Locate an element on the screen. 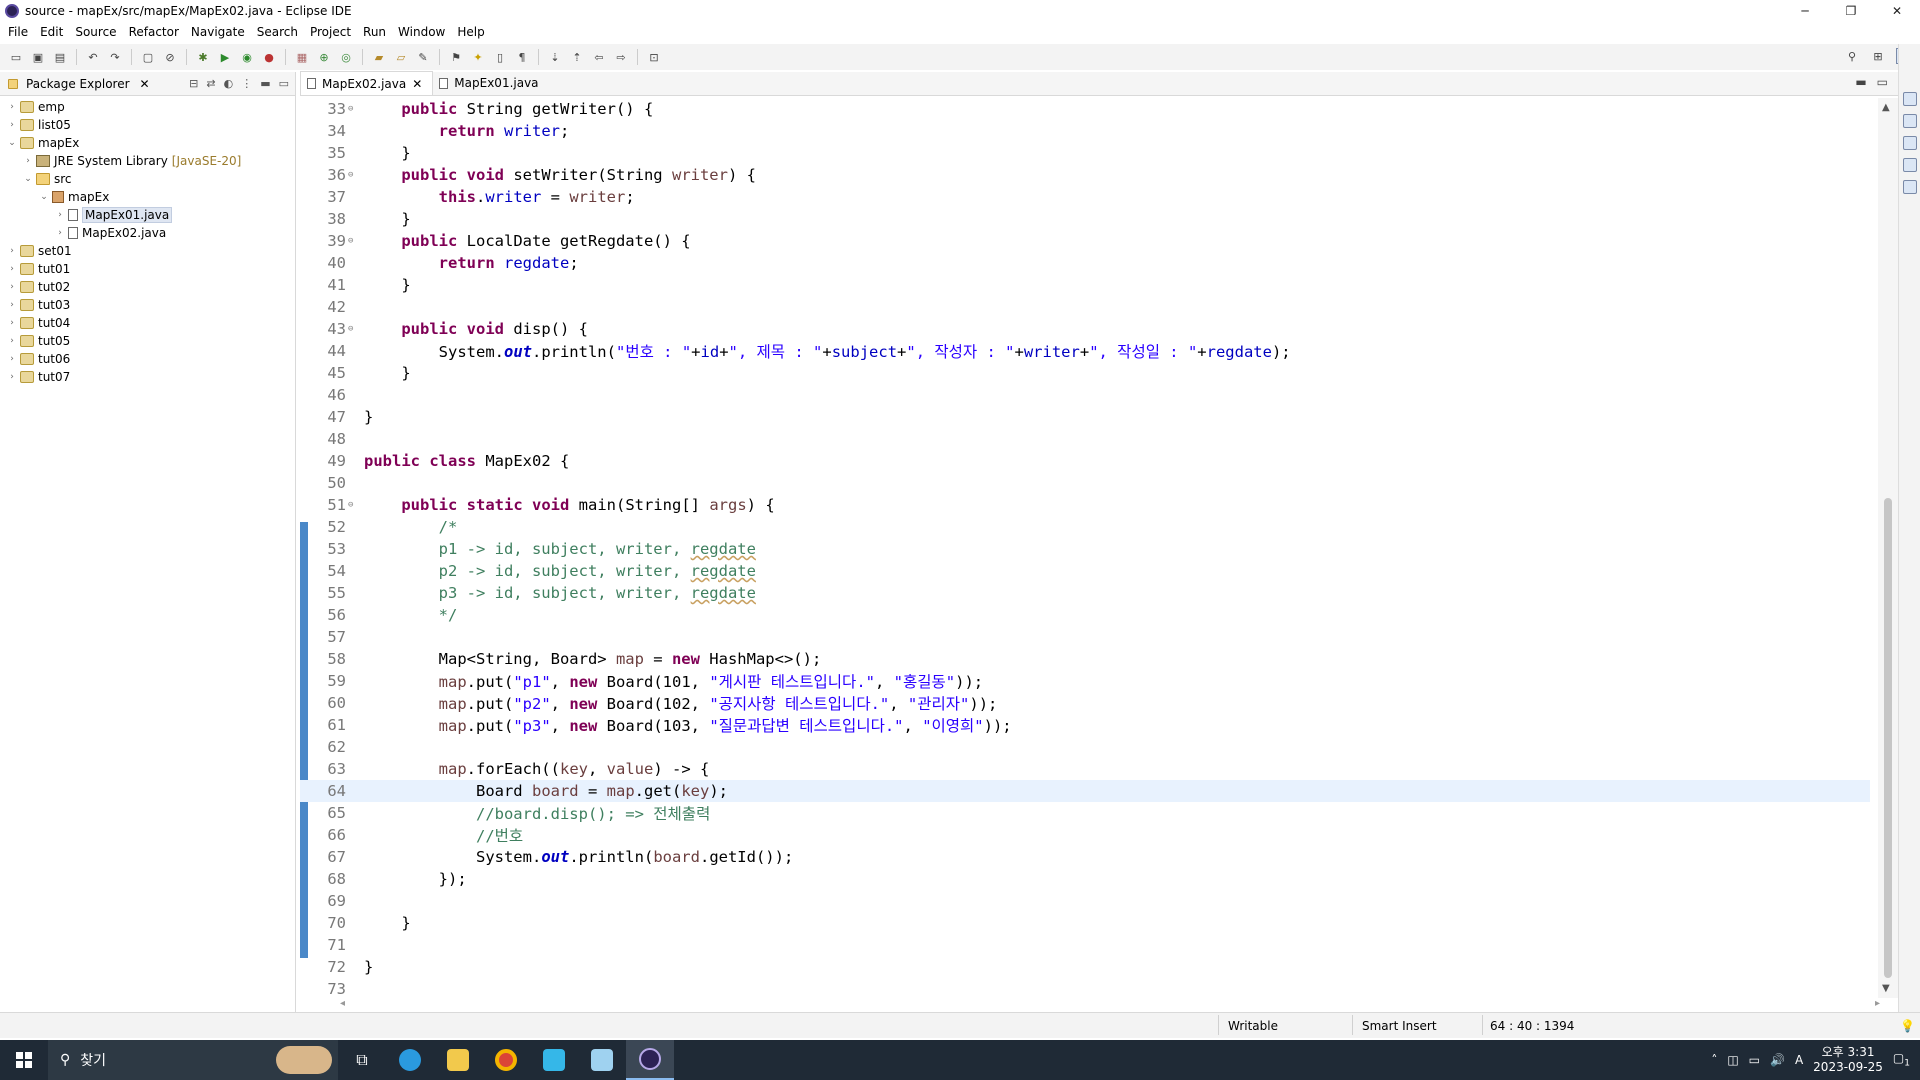 The width and height of the screenshot is (1920, 1080). tree-item-src: ⌄ src is located at coordinates (147, 179).